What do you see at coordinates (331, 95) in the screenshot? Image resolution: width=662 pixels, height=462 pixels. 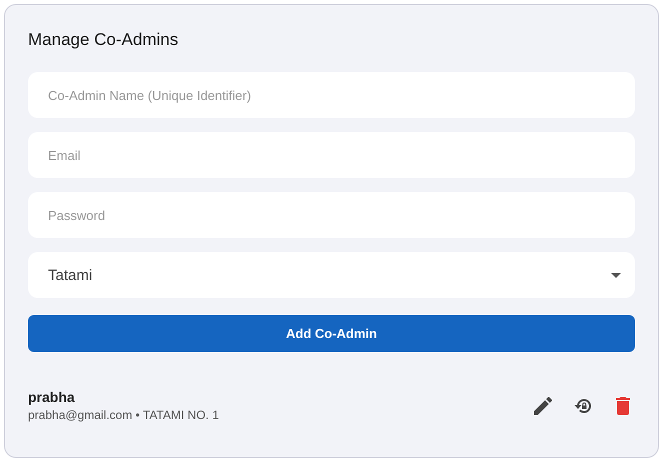 I see `input-field: Co-Admin Name (Unique Identifier)` at bounding box center [331, 95].